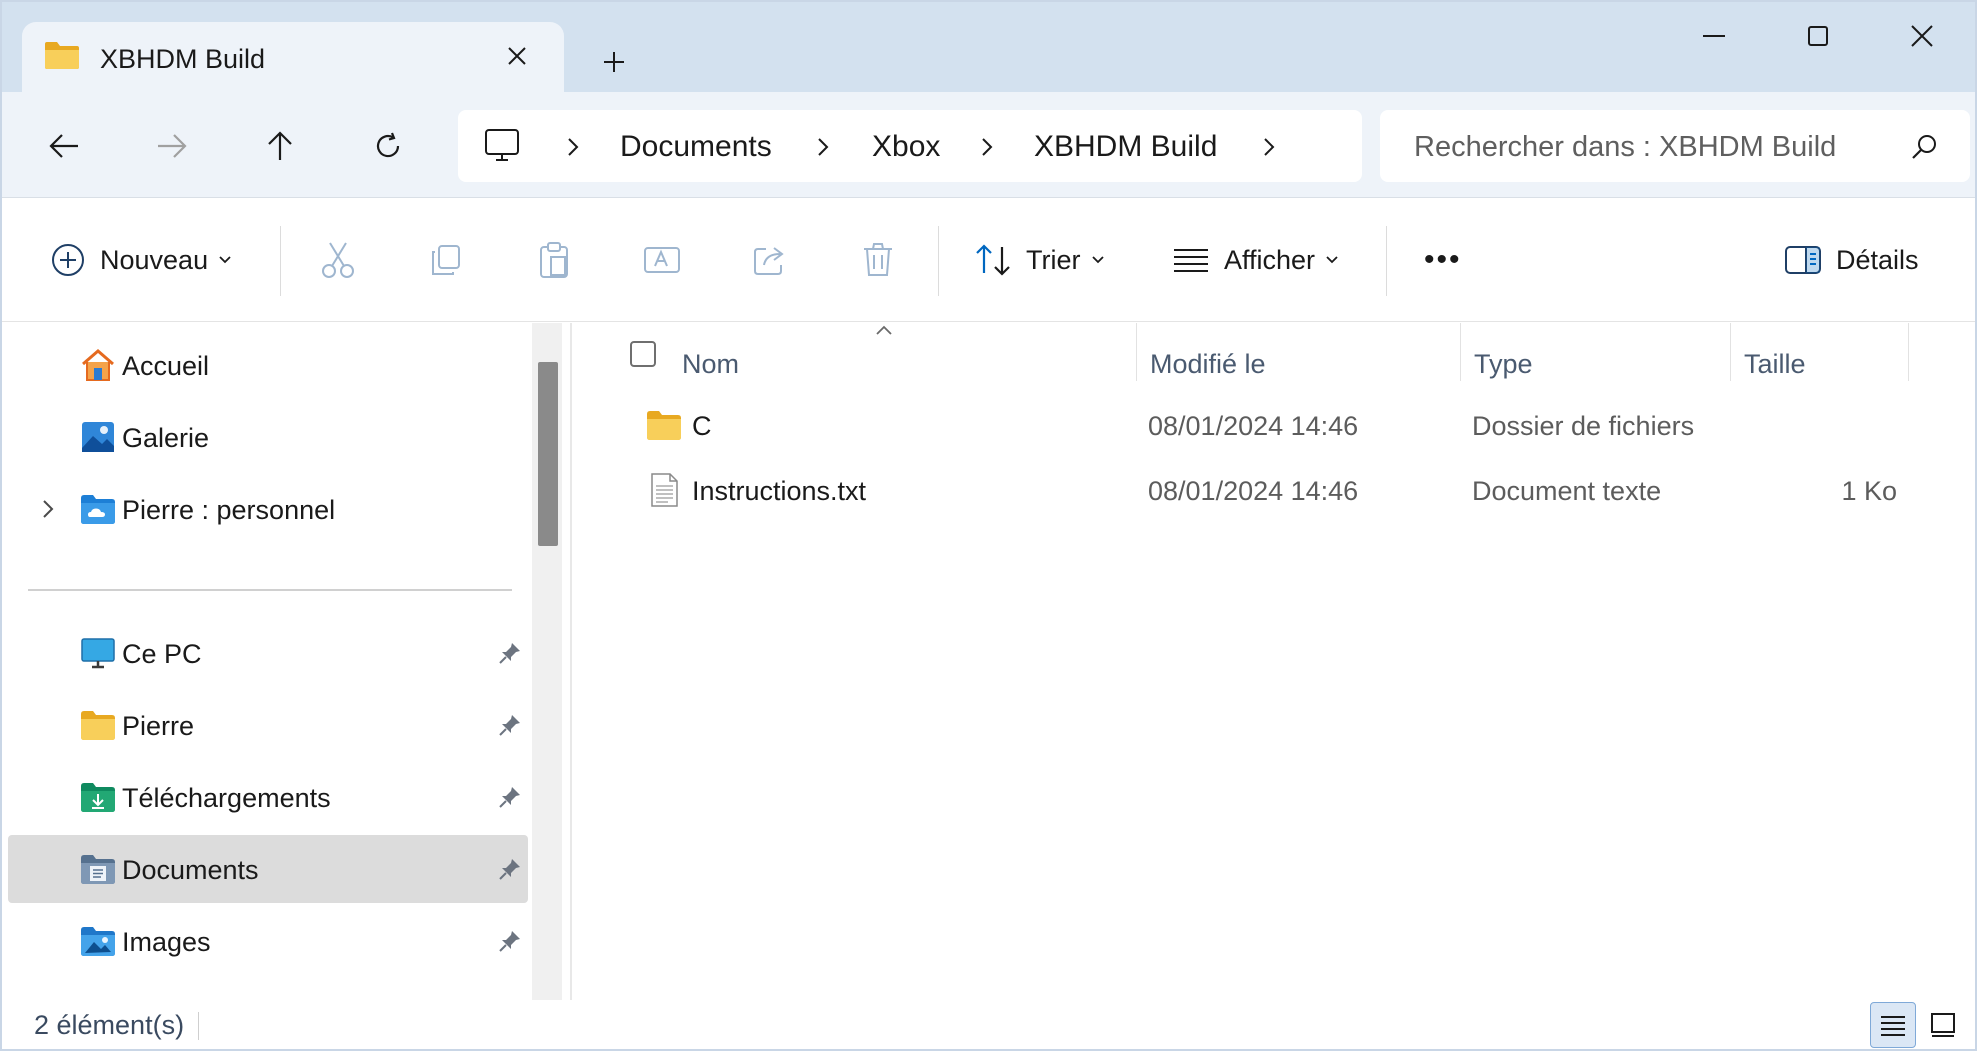  I want to click on paste-icon, so click(554, 260).